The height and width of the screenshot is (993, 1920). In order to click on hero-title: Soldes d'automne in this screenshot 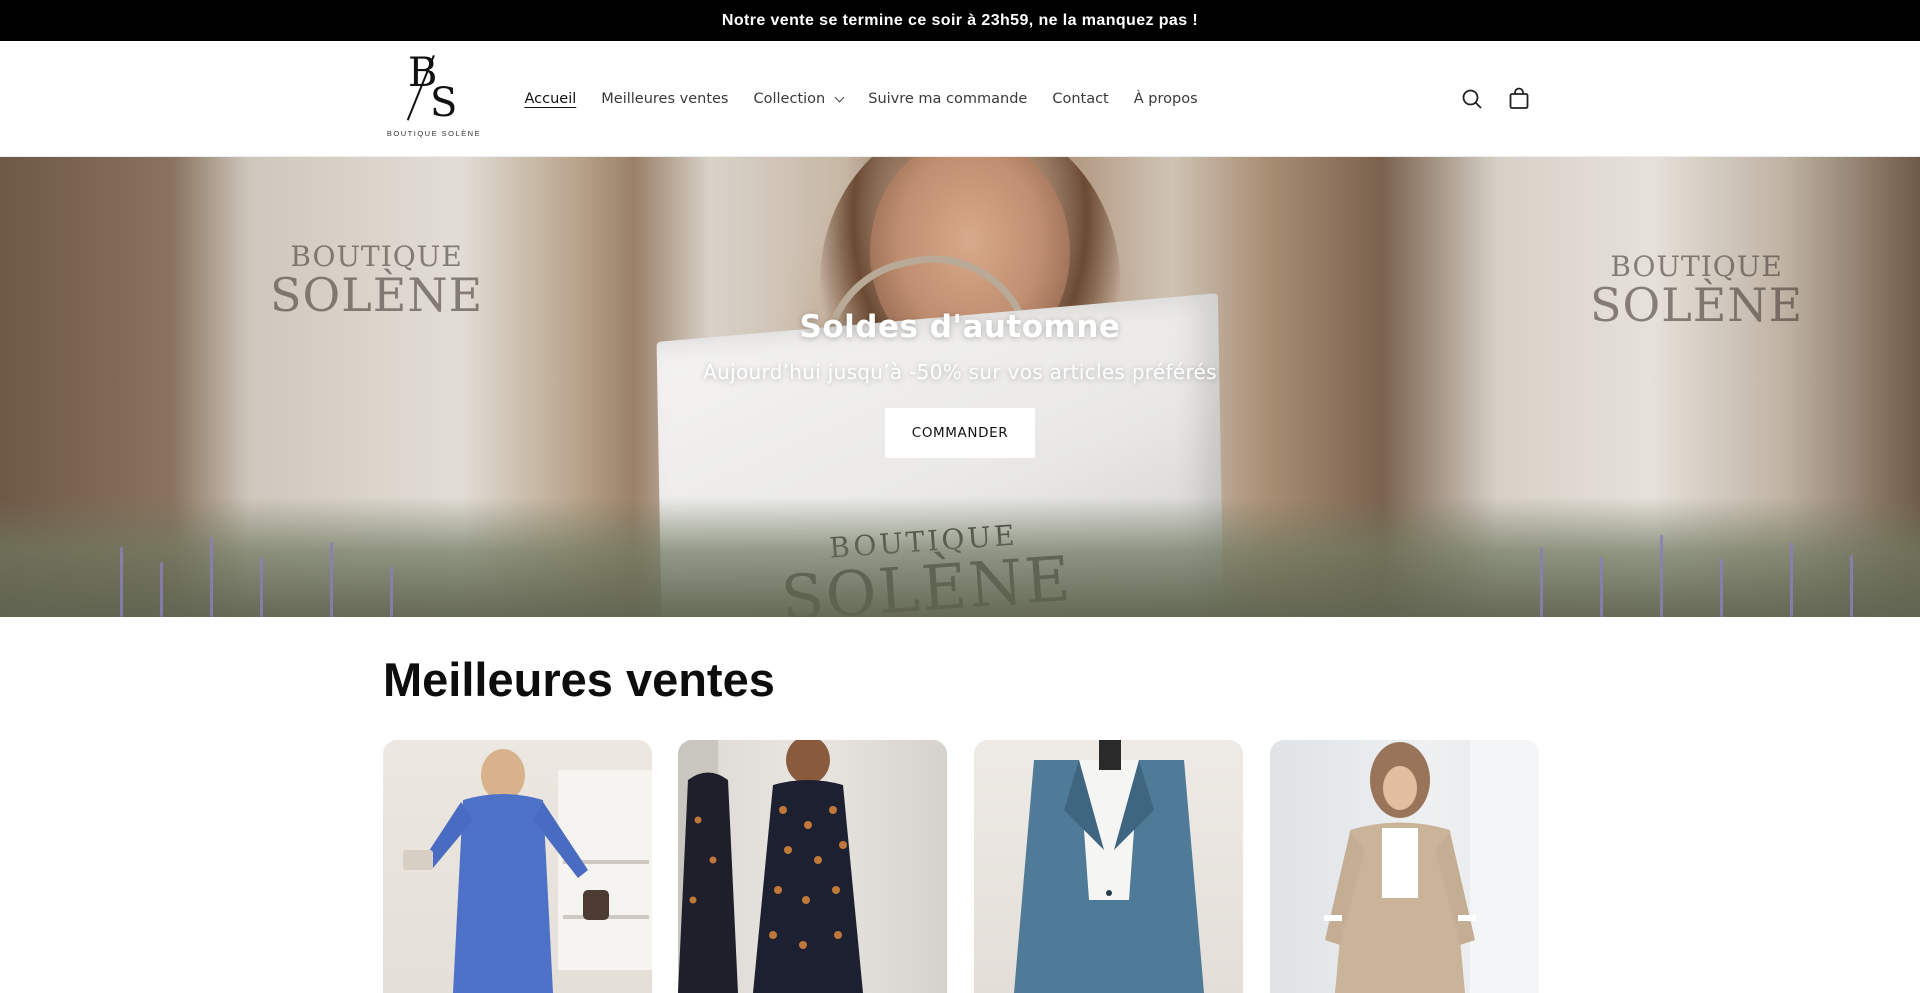, I will do `click(960, 327)`.